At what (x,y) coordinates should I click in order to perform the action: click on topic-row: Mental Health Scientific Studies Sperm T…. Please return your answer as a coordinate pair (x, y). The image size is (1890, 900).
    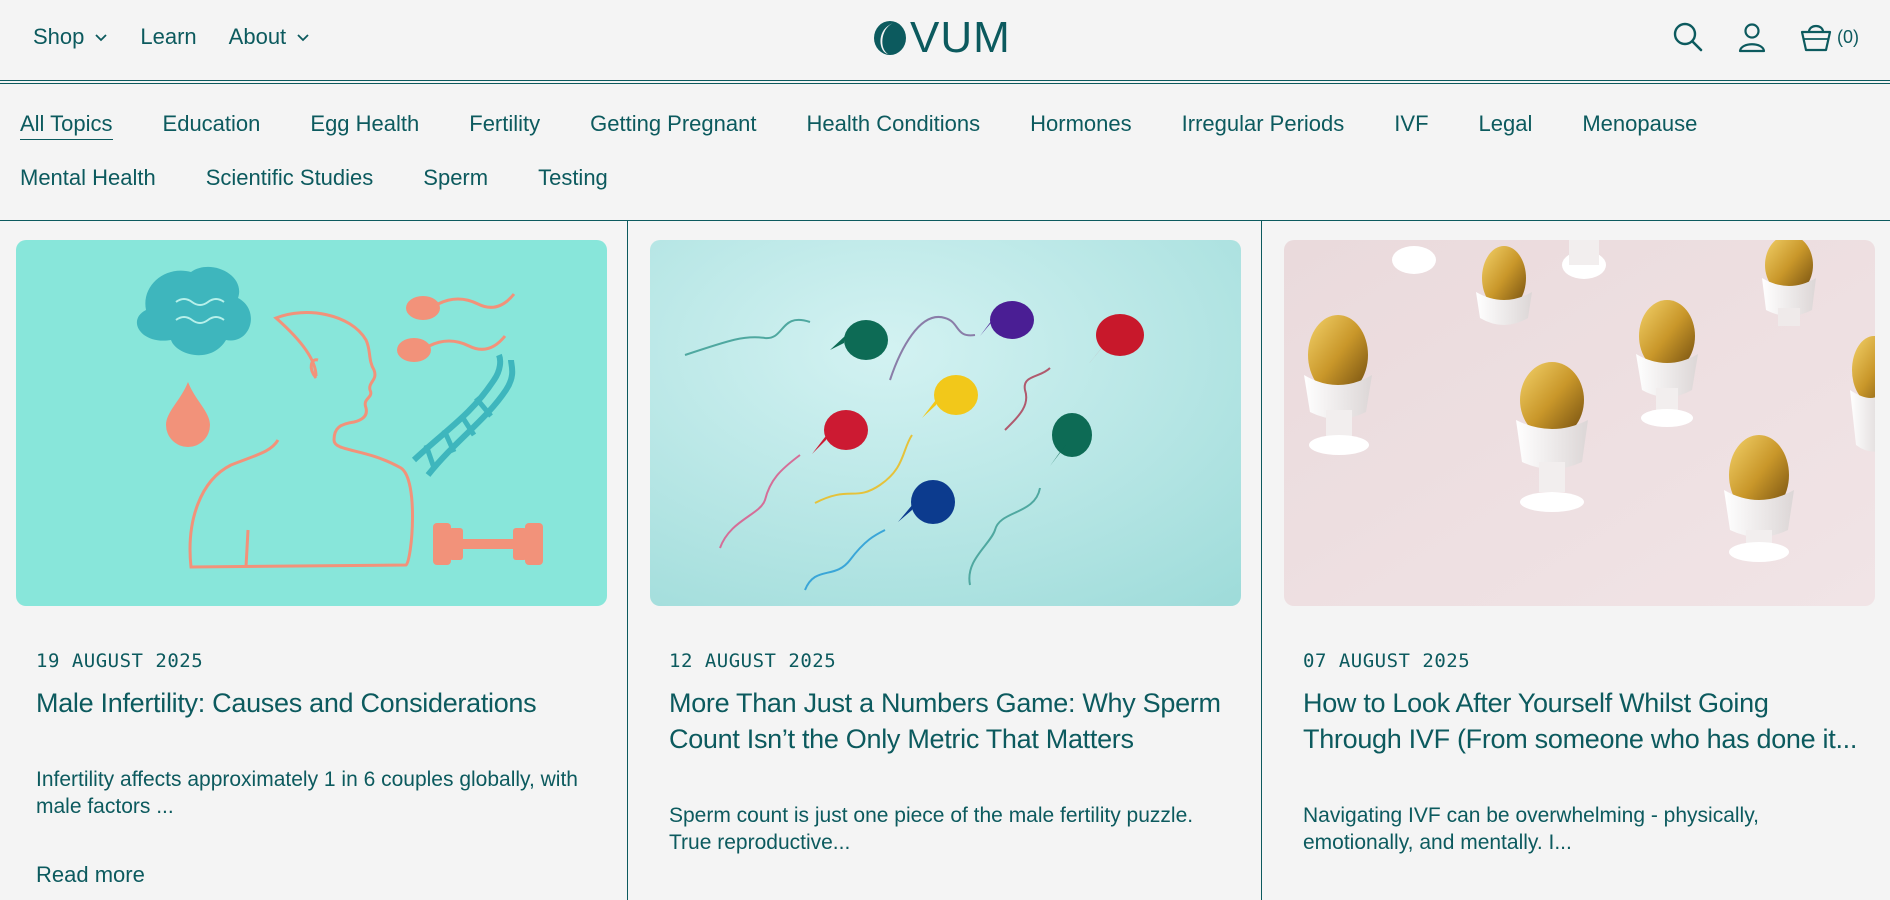
    Looking at the image, I should click on (314, 179).